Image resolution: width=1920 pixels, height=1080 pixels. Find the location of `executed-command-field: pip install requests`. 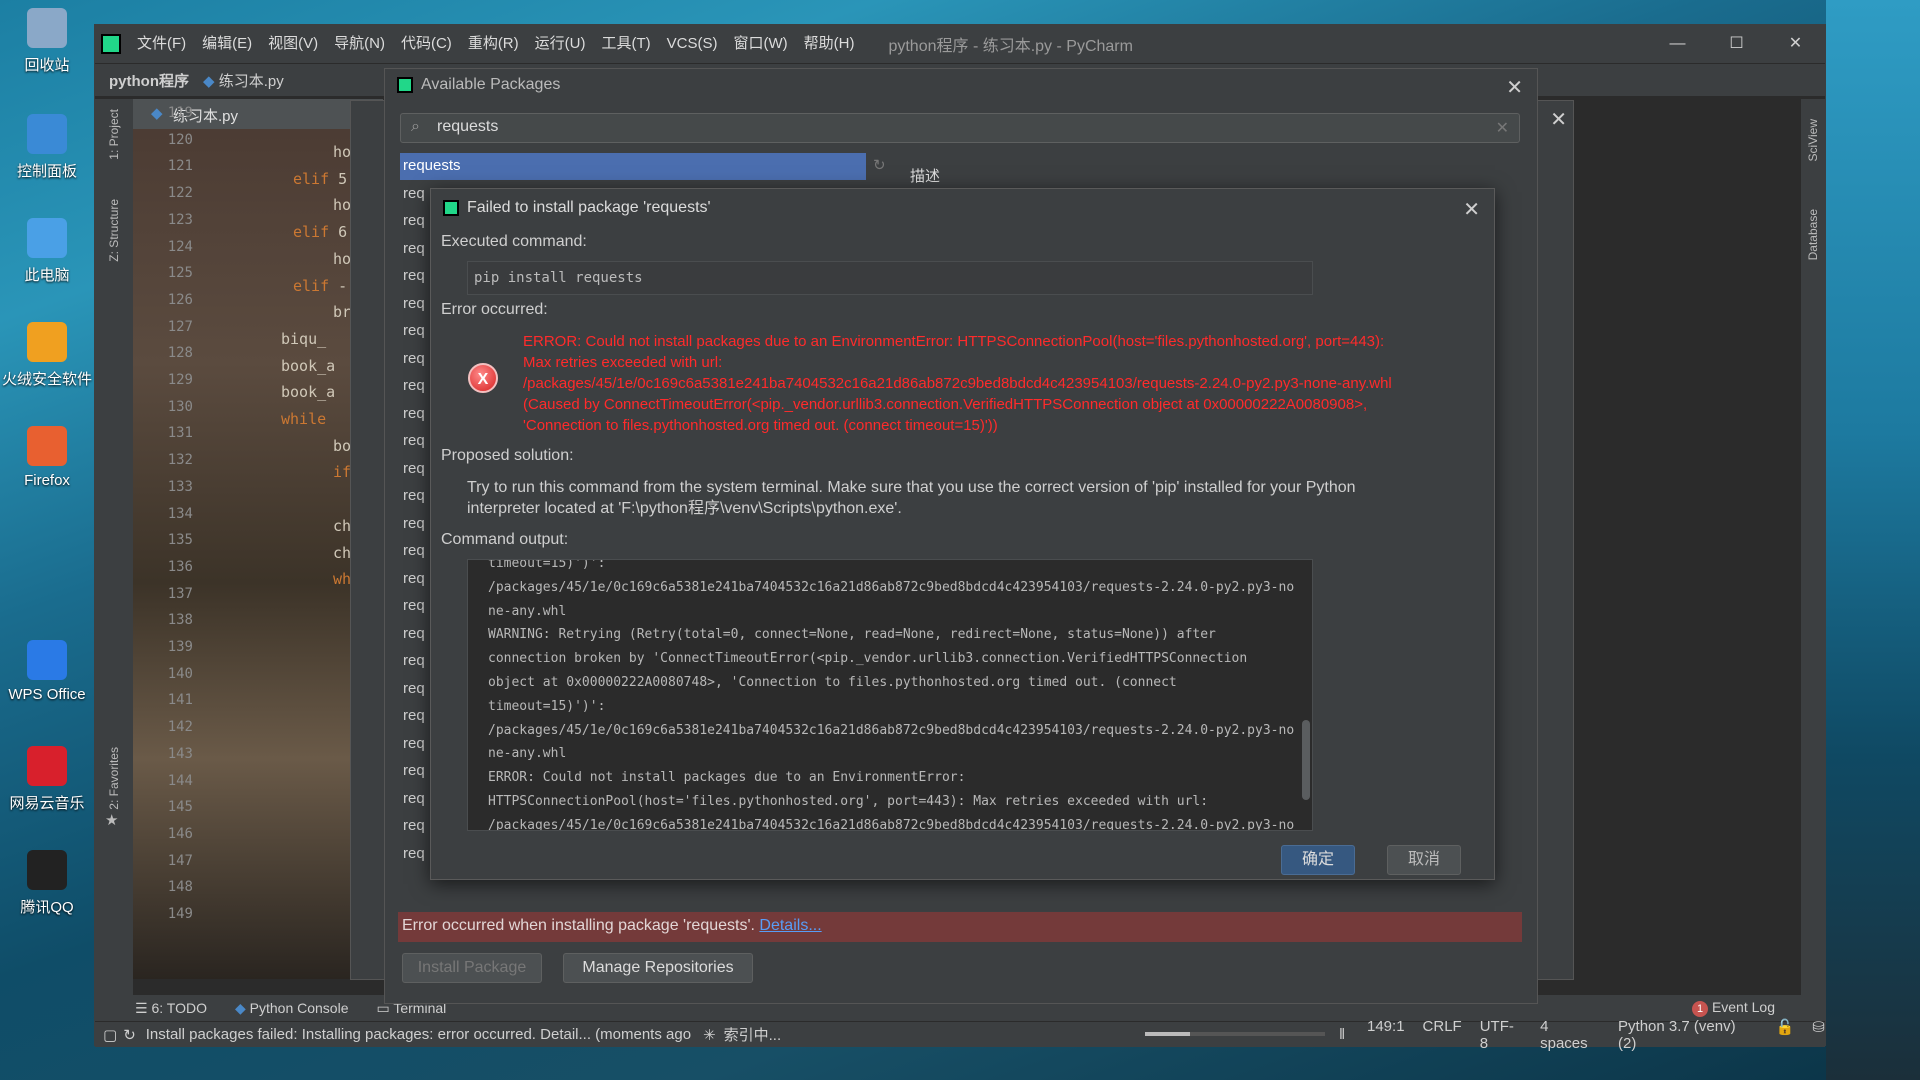

executed-command-field: pip install requests is located at coordinates (890, 278).